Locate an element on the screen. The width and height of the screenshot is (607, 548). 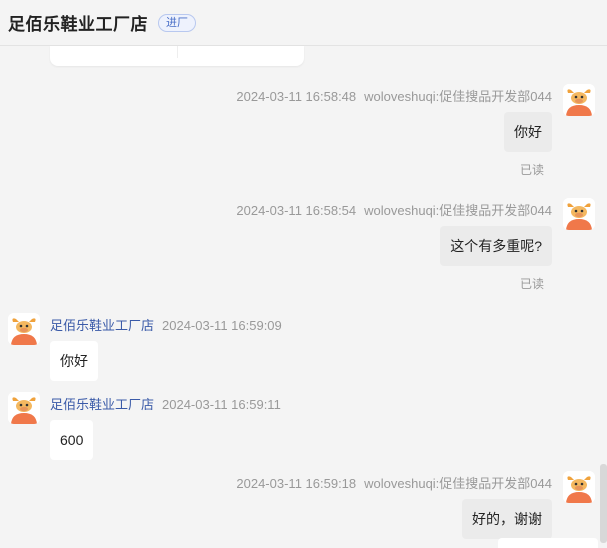
message-timestamp: 2024-03-11 16:59:09 is located at coordinates (222, 325).